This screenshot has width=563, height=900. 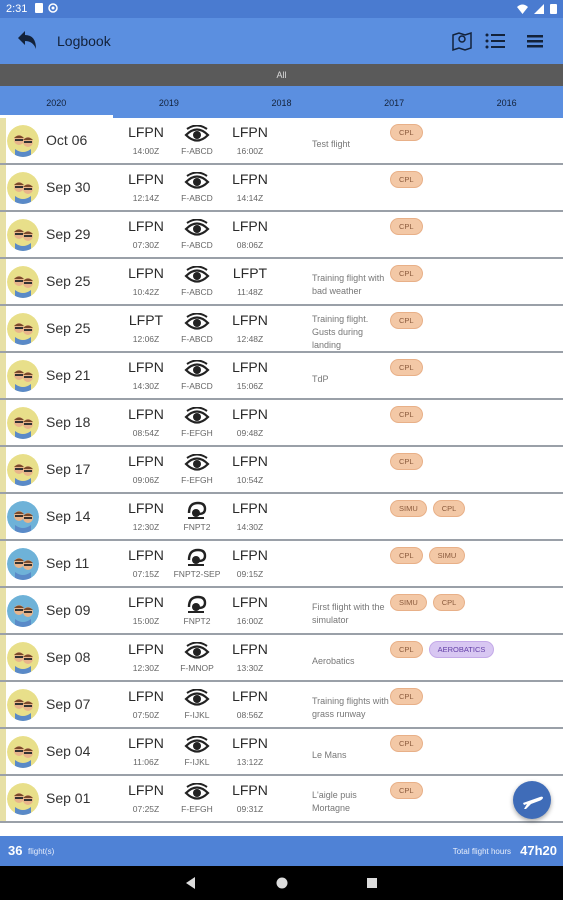 What do you see at coordinates (320, 378) in the screenshot?
I see `flight-remark-text: TdP` at bounding box center [320, 378].